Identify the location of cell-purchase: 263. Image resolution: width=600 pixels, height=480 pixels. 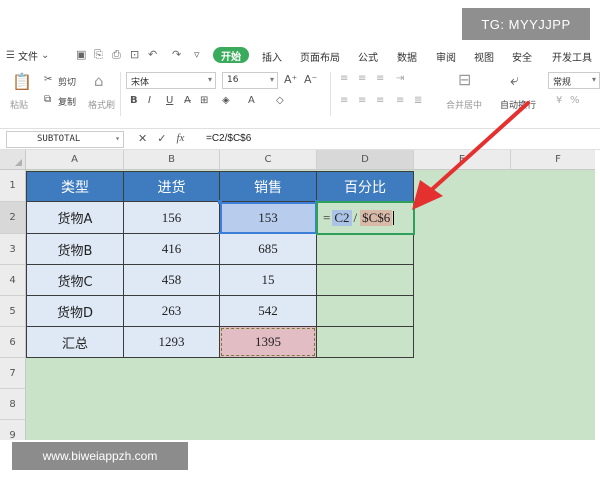
(172, 311).